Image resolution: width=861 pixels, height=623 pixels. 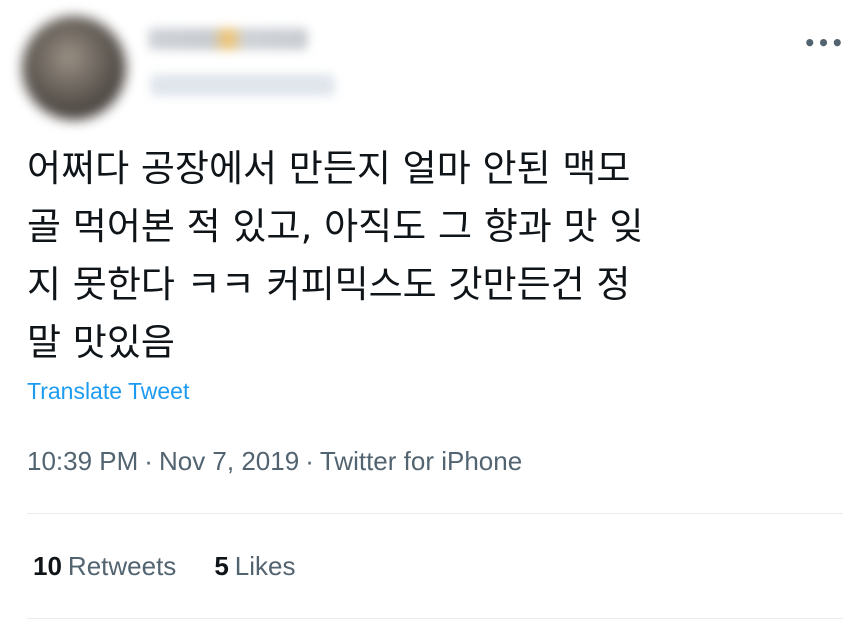 I want to click on retweets-stat: 10 Retweets, so click(x=104, y=566).